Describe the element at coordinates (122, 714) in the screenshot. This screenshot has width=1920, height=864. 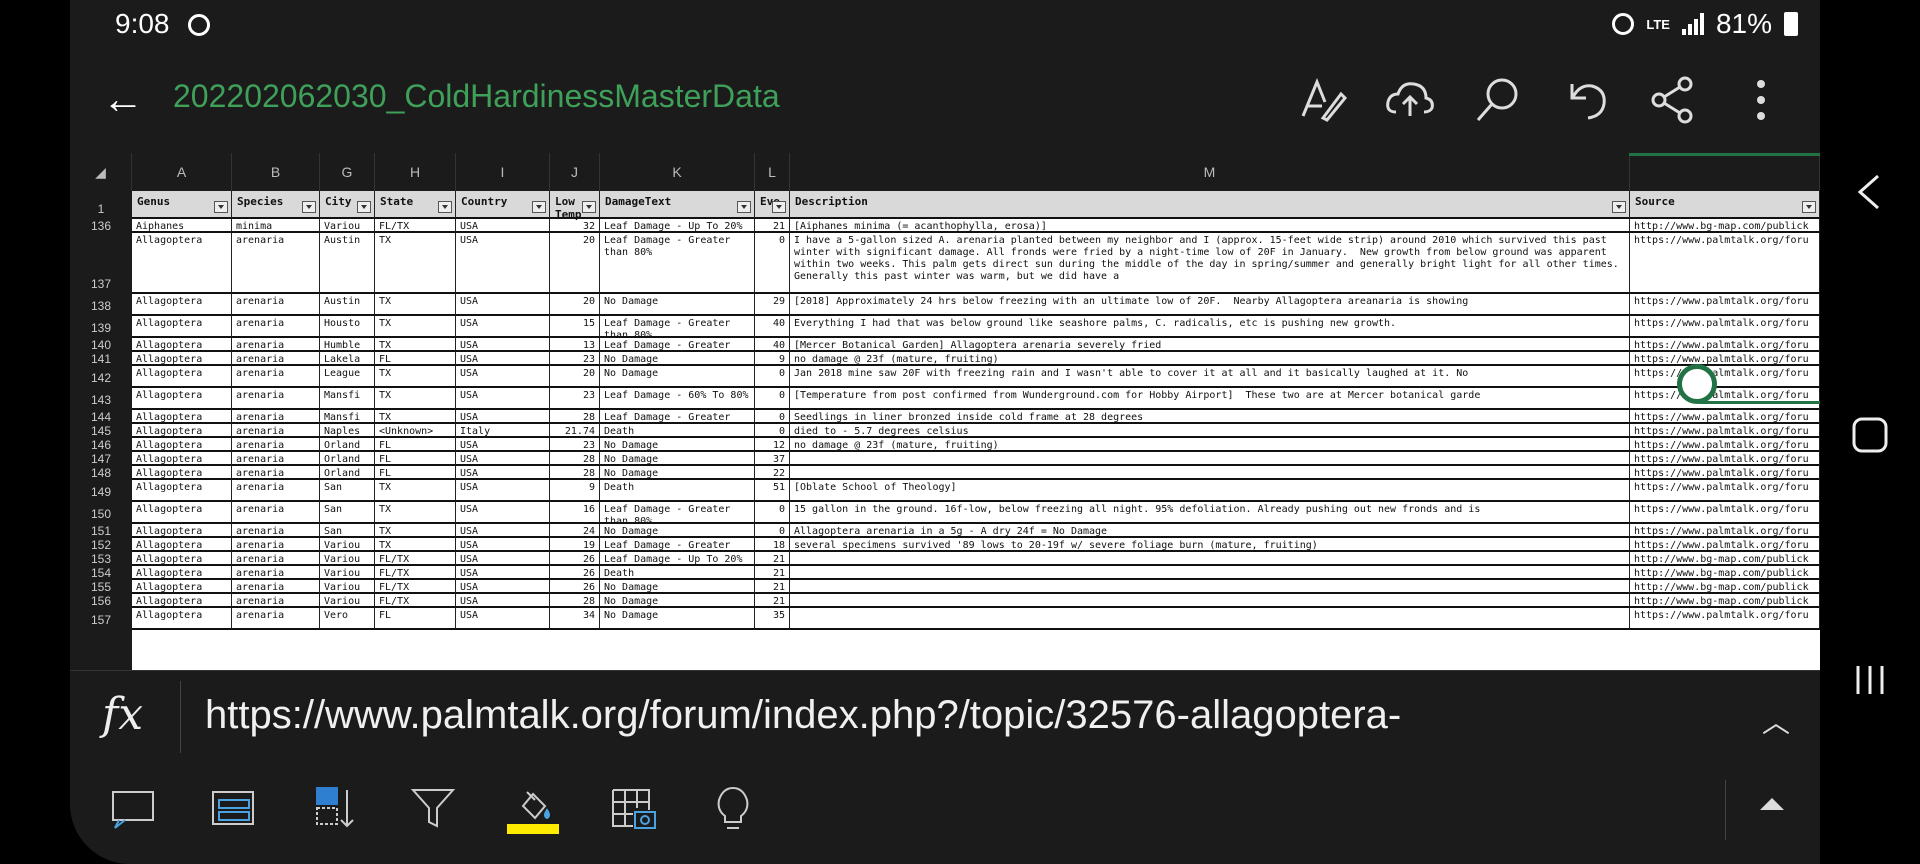
I see `fx-icon: fx` at that location.